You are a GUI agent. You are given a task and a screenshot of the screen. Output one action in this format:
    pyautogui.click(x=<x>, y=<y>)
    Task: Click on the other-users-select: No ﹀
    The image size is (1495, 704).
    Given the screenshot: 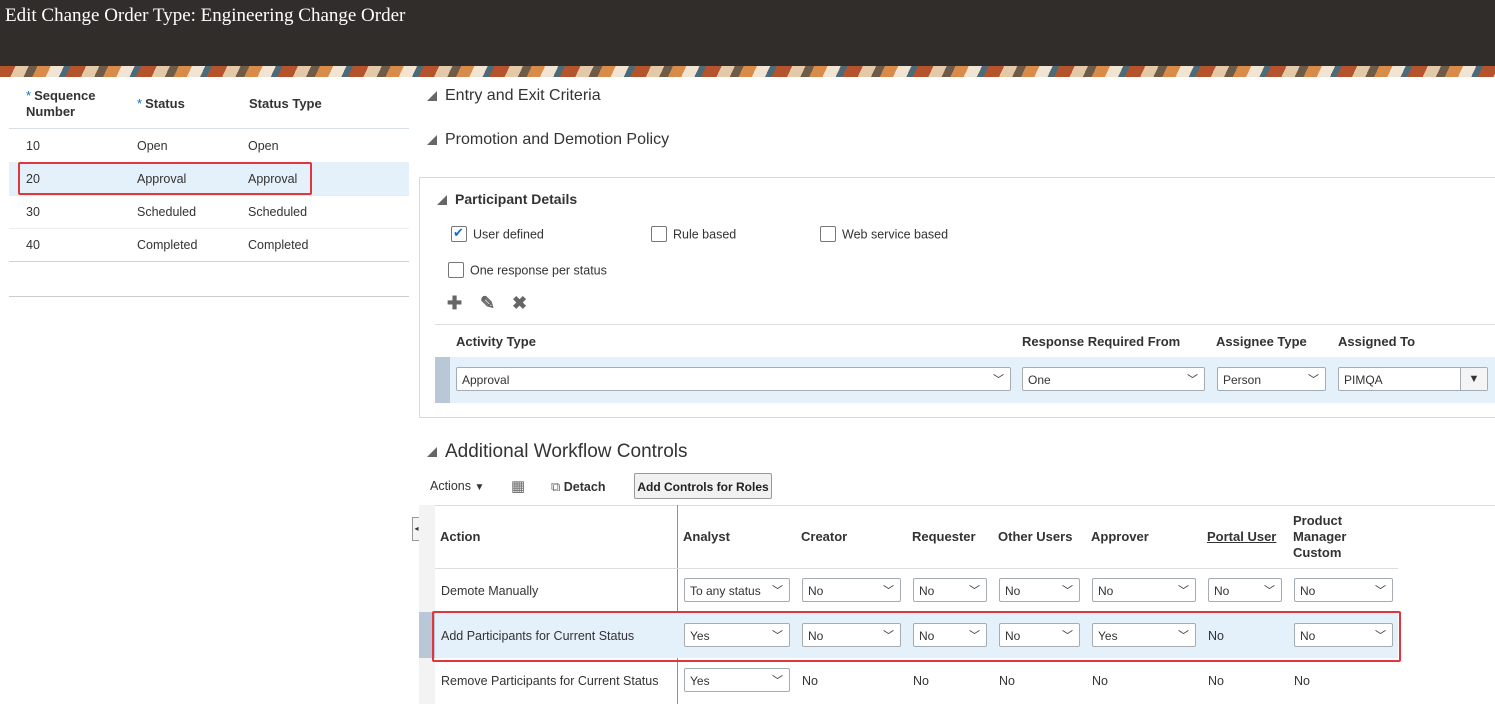 What is the action you would take?
    pyautogui.click(x=1039, y=590)
    